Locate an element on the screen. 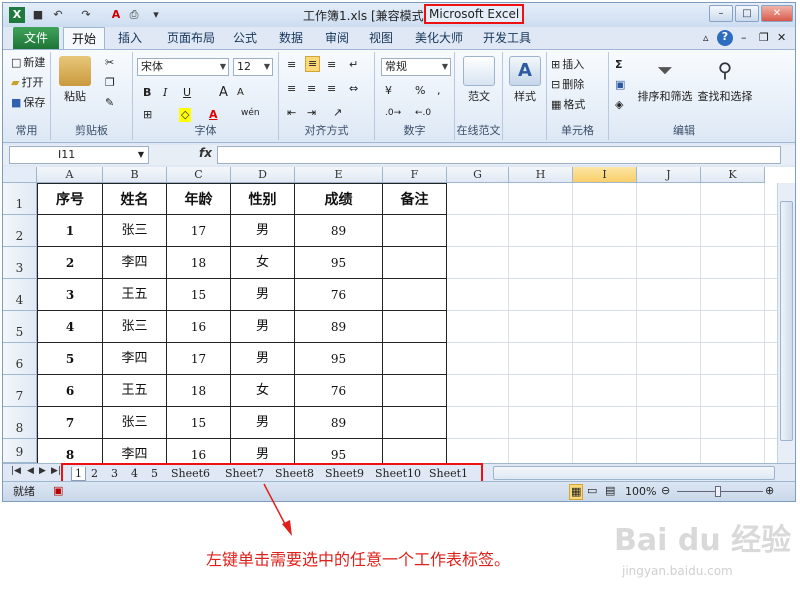 Image resolution: width=800 pixels, height=600 pixels. row-header-2: 2 is located at coordinates (20, 231).